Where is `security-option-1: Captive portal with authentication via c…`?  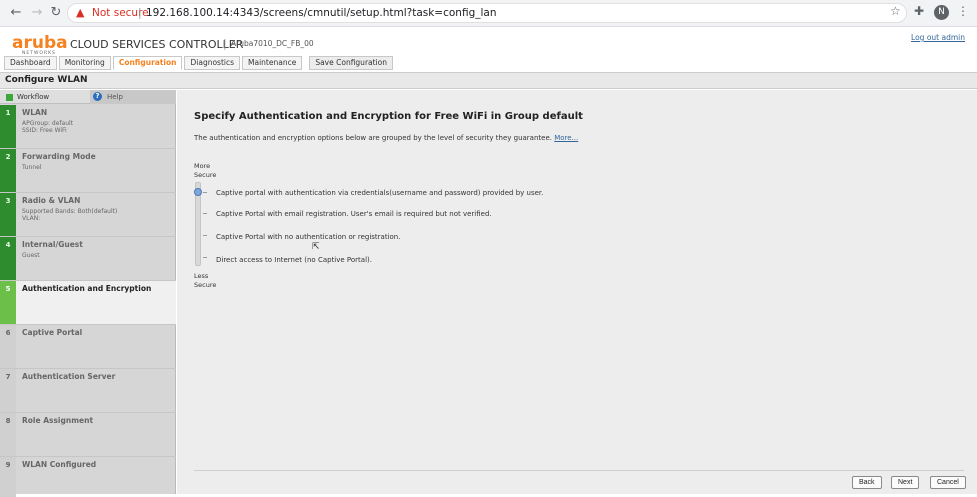
security-option-1: Captive portal with authentication via c… is located at coordinates (379, 193).